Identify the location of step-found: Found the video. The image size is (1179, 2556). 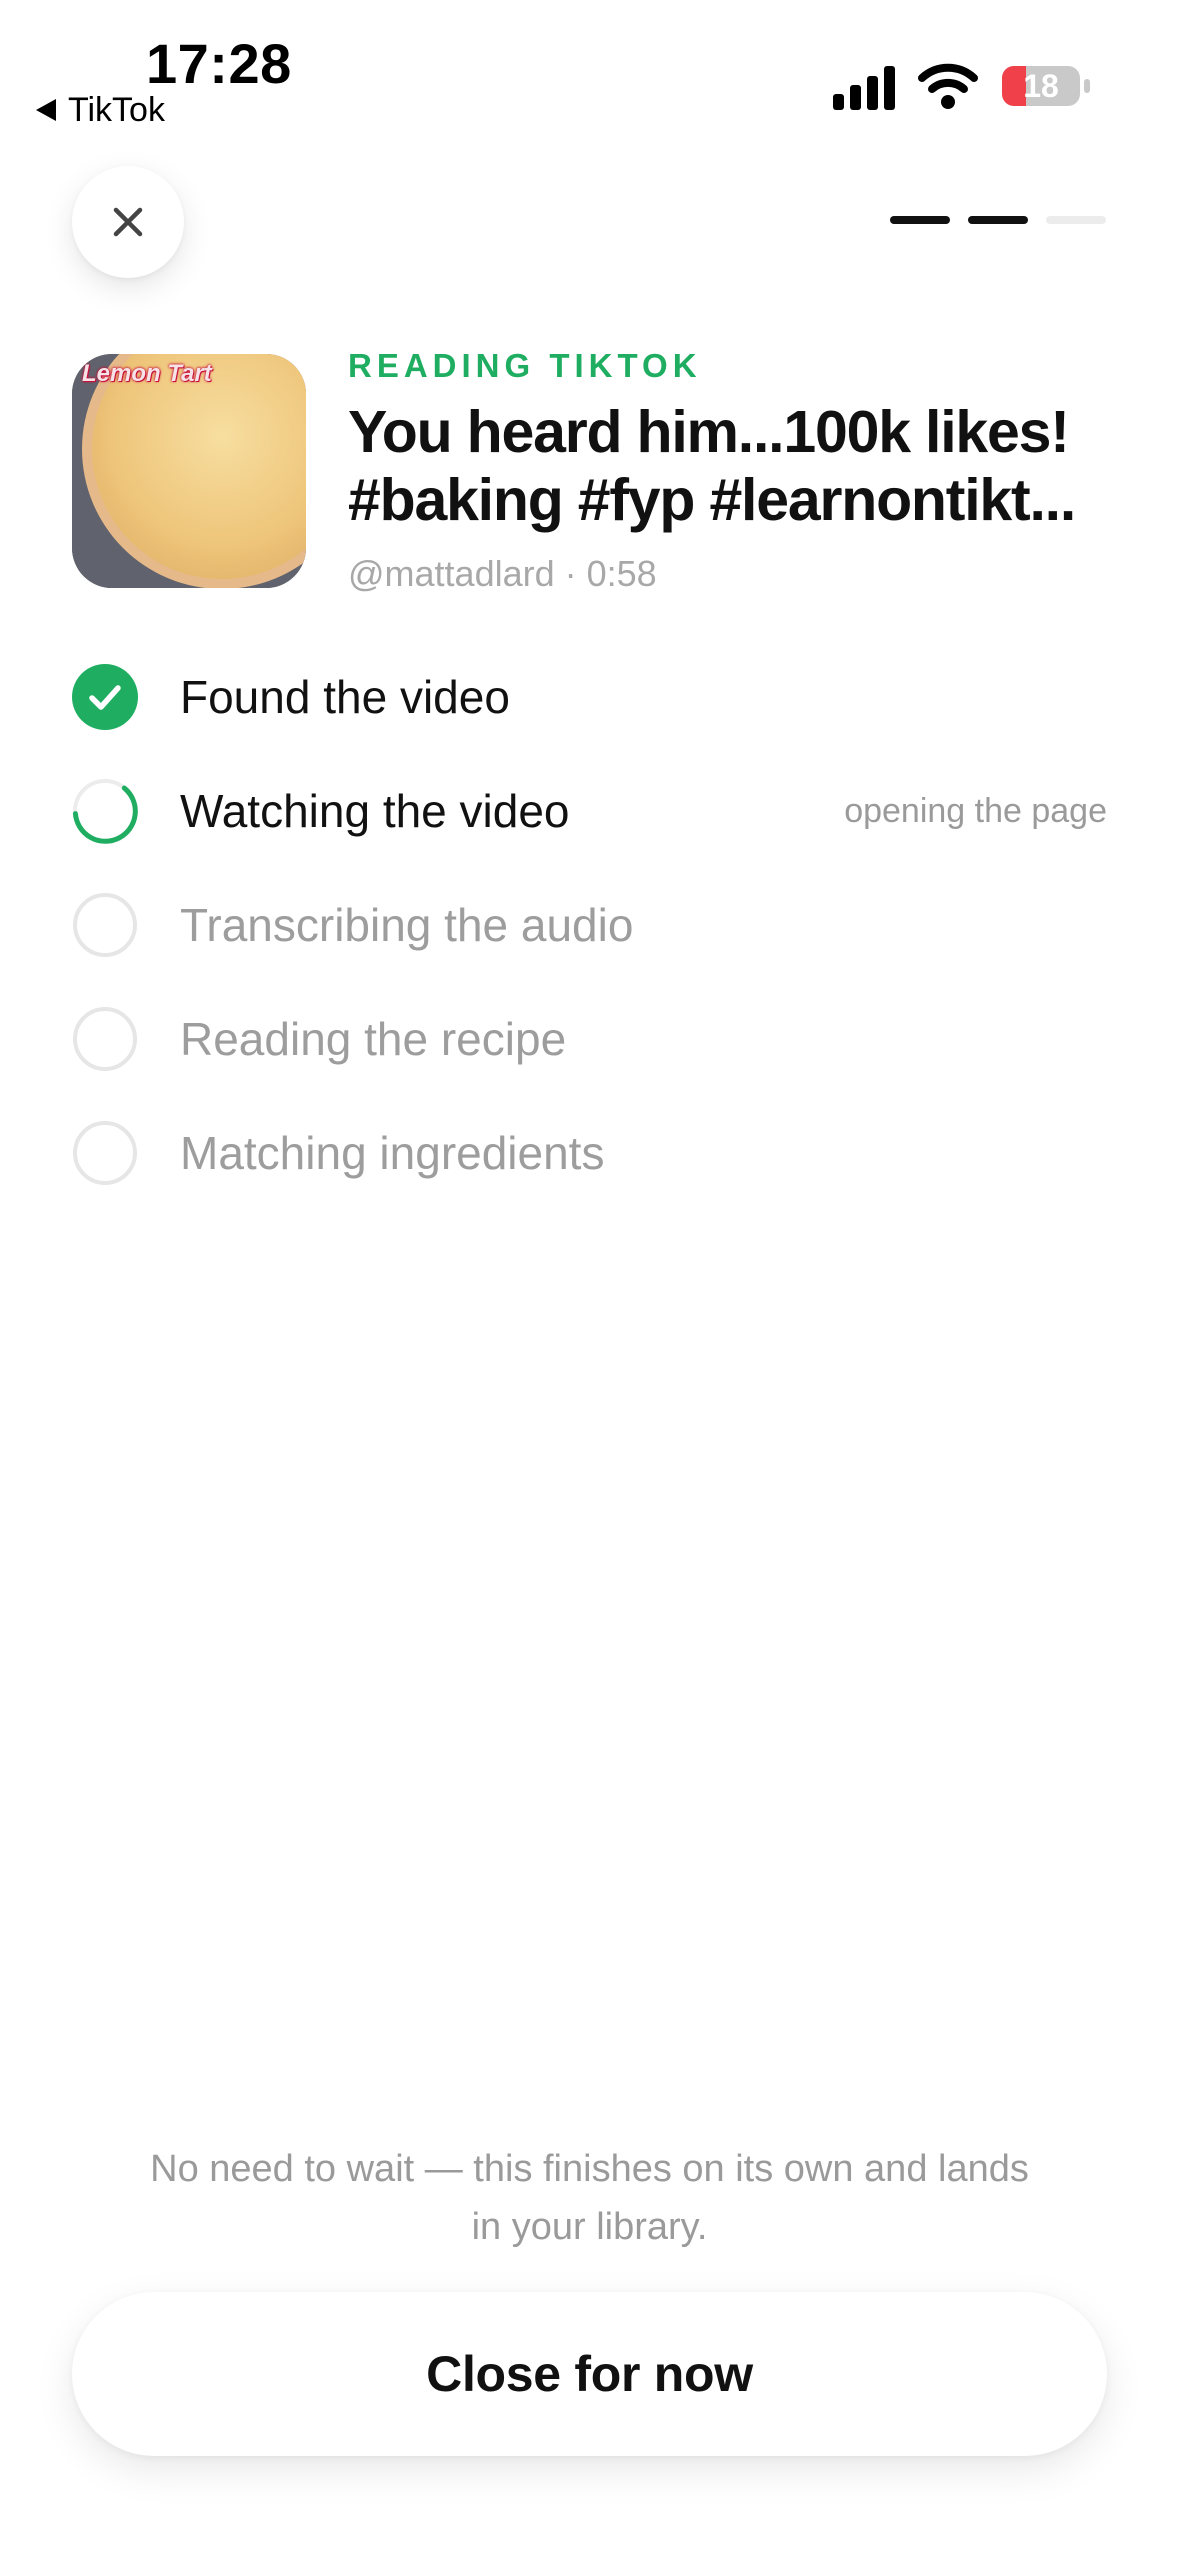
(589, 697).